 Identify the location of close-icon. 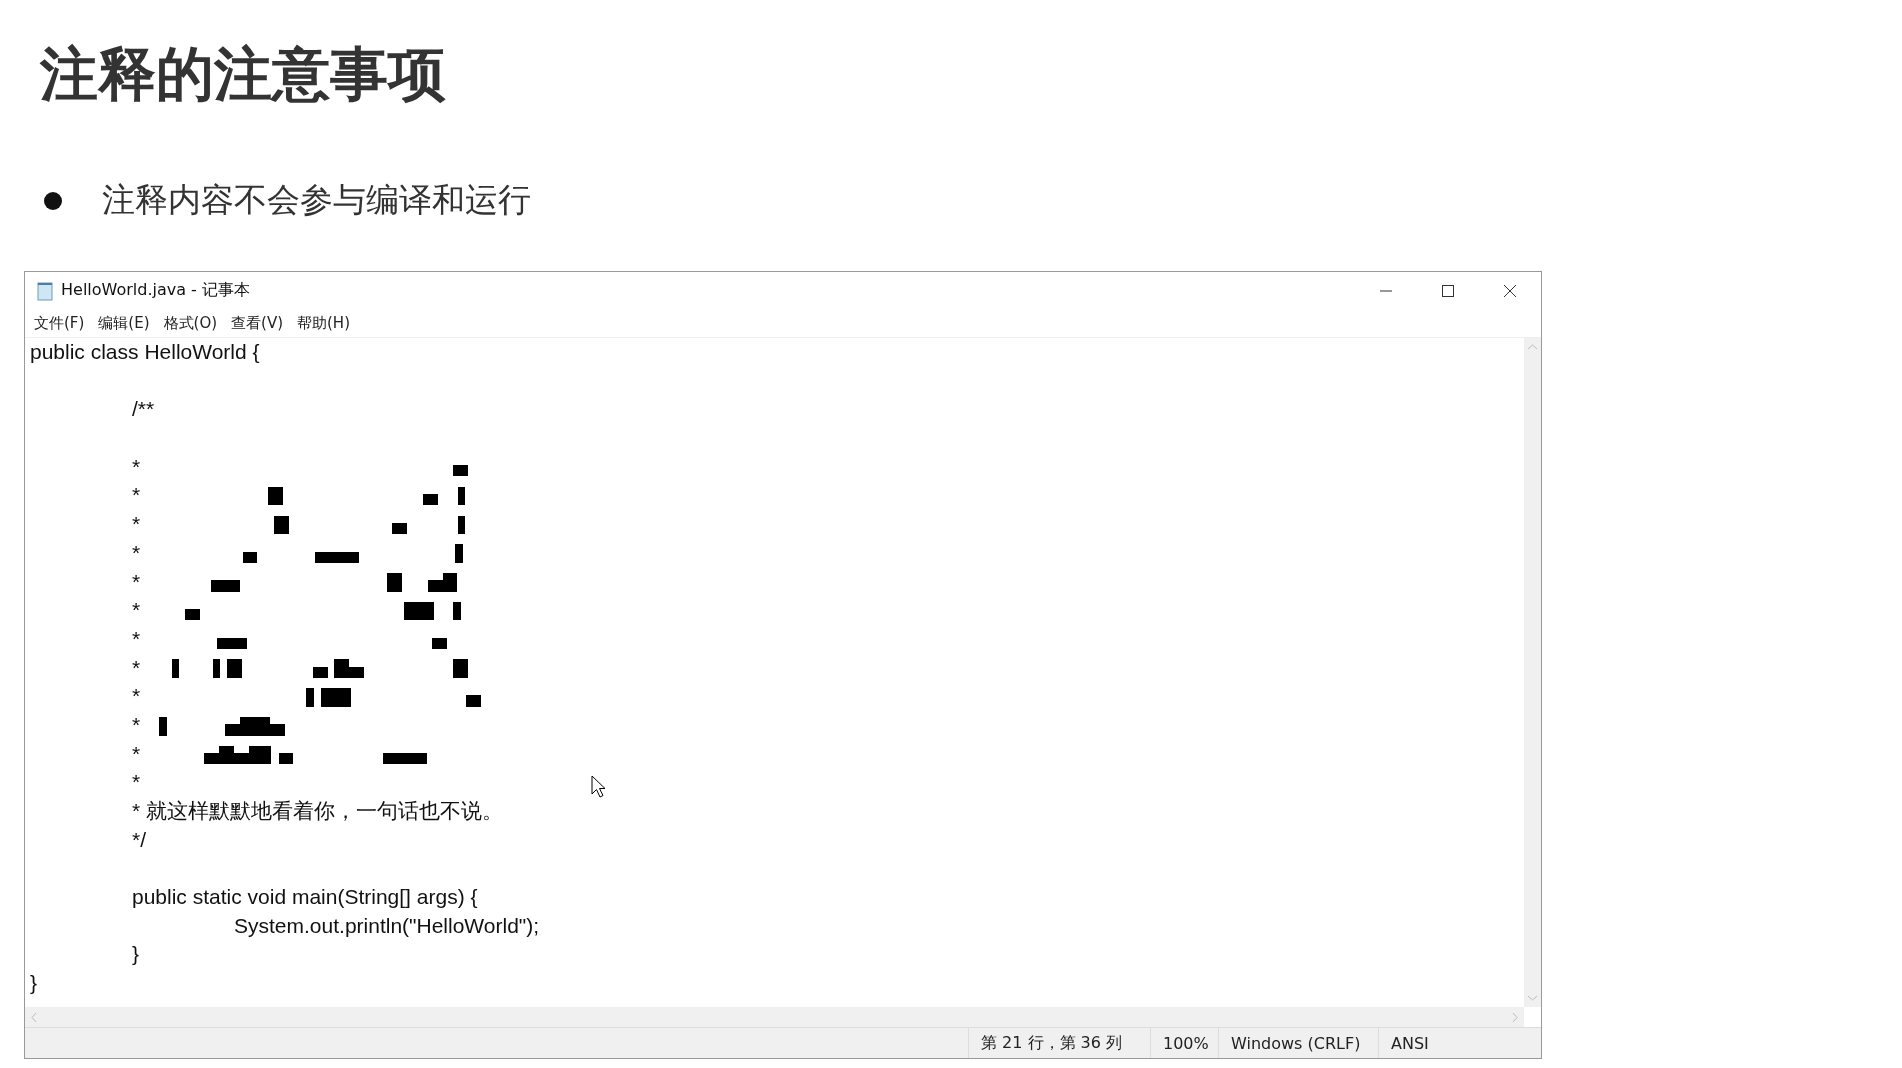
(1510, 290).